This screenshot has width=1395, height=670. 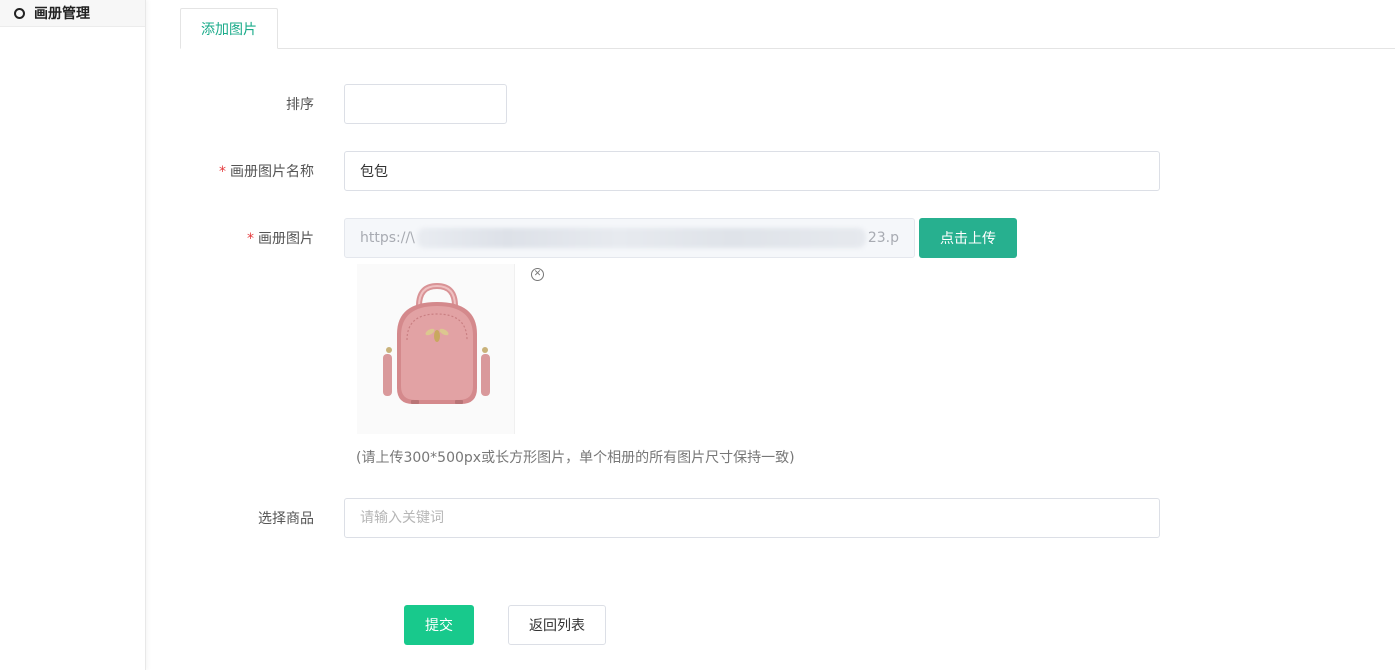 I want to click on name-label: * 画册图片名称, so click(x=266, y=172).